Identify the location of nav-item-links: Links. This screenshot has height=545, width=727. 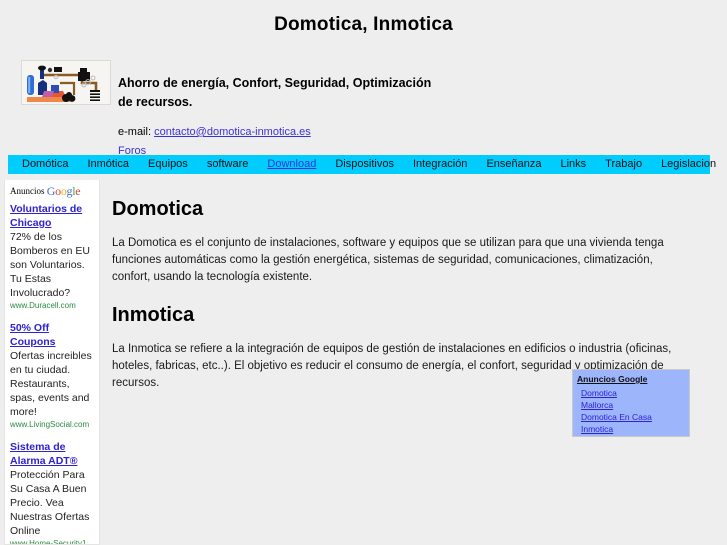
(573, 164).